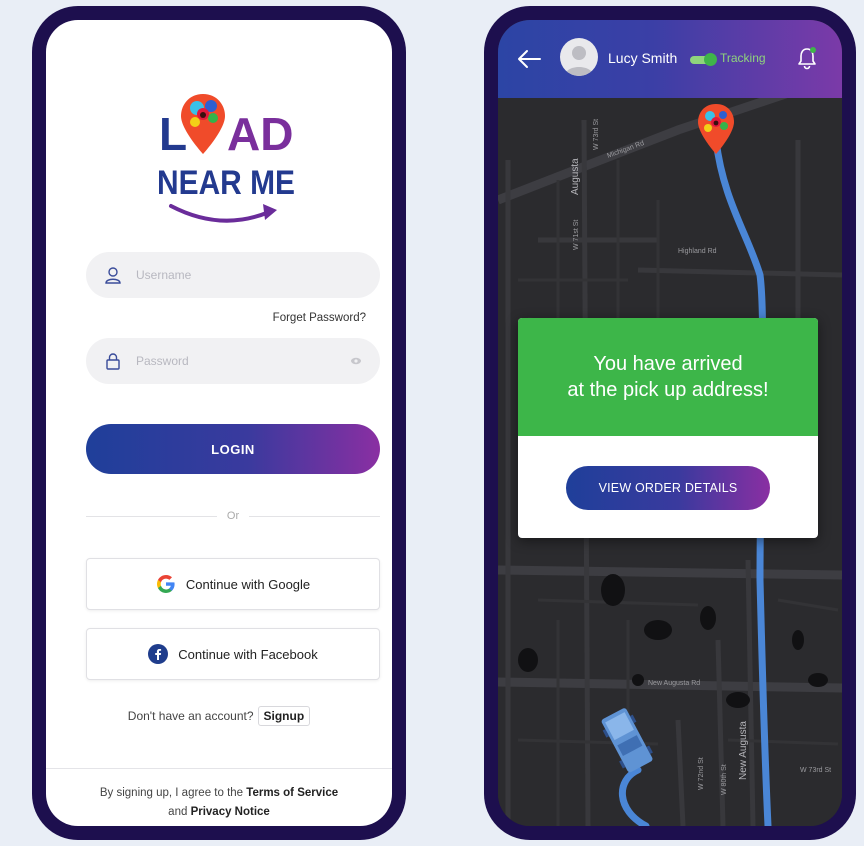 The image size is (864, 846). What do you see at coordinates (743, 58) in the screenshot?
I see `tracking-label: Tracking` at bounding box center [743, 58].